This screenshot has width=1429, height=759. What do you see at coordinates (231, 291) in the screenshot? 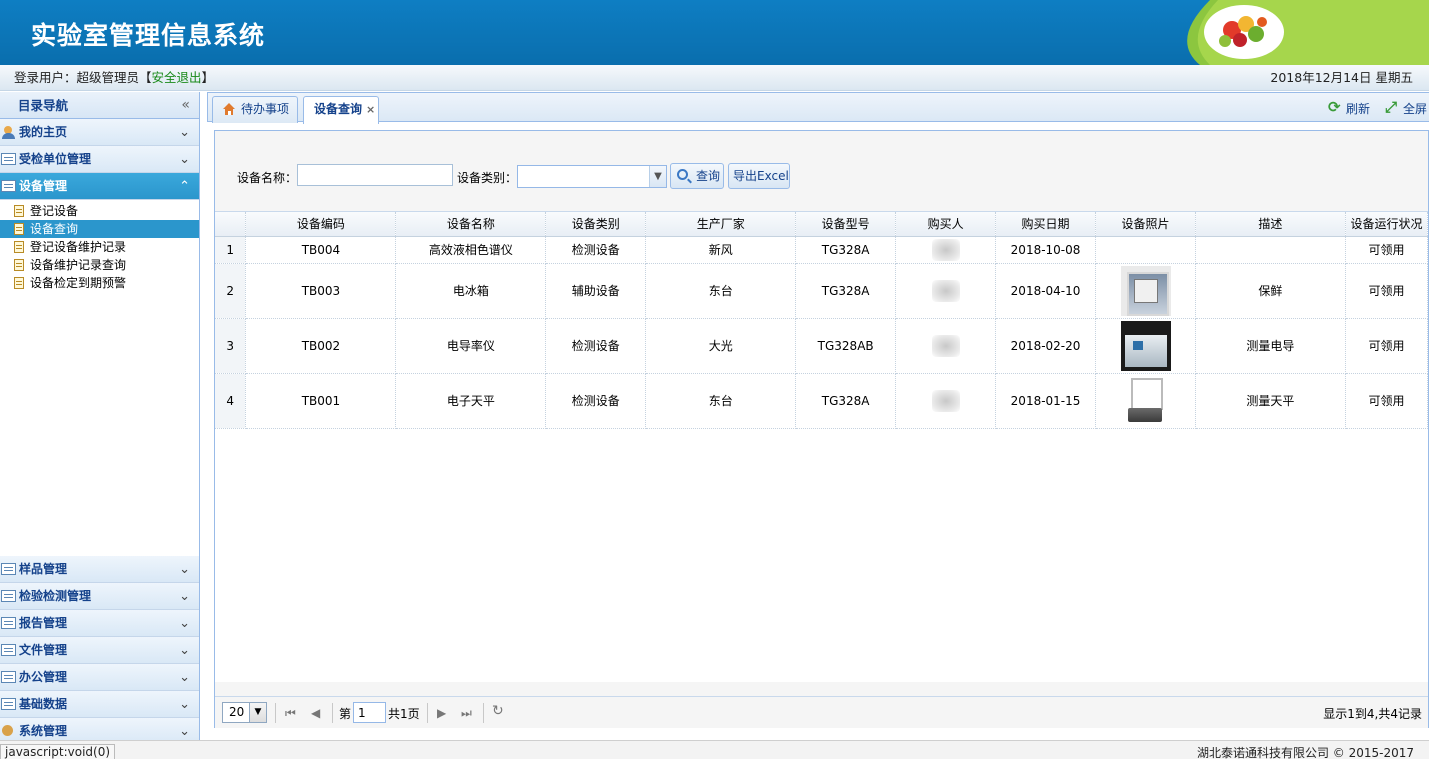
I see `row-number: 2` at bounding box center [231, 291].